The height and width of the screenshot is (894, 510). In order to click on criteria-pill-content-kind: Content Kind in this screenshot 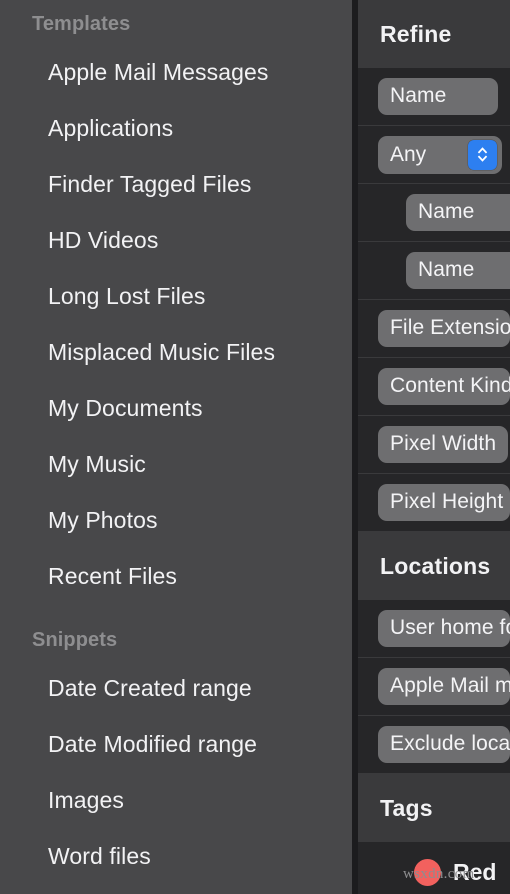, I will do `click(444, 386)`.